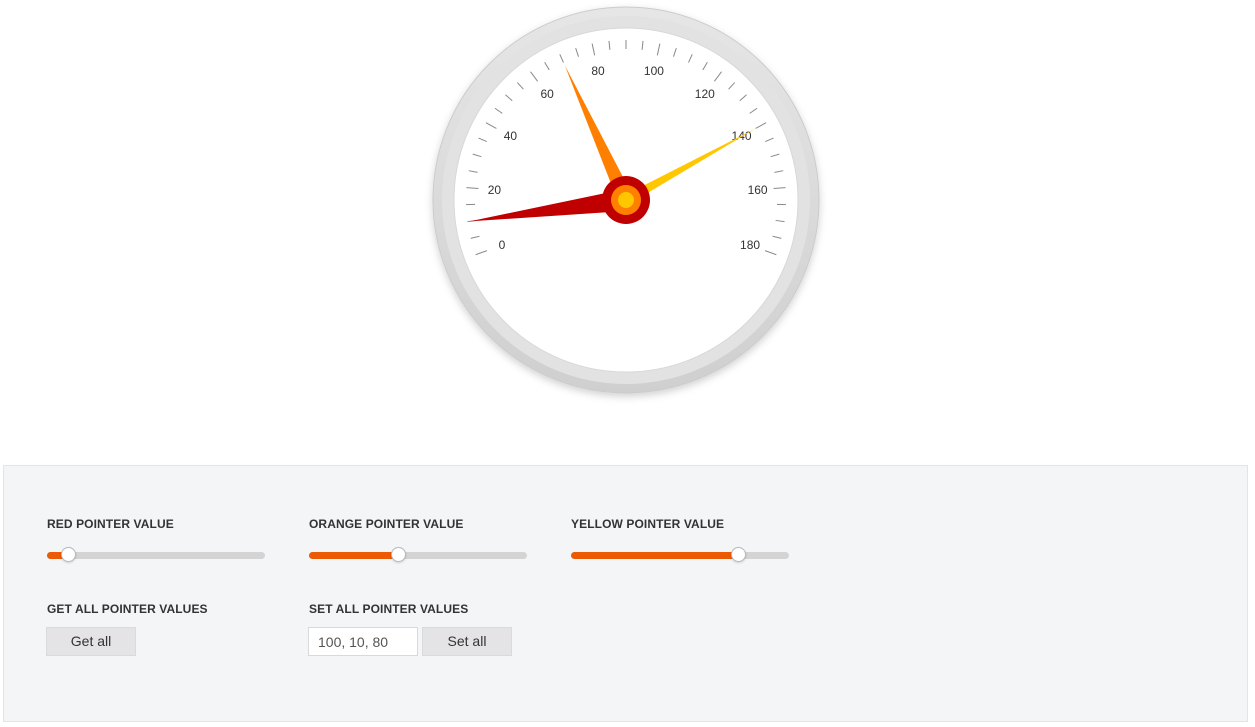  Describe the element at coordinates (363, 641) in the screenshot. I see `pointer-values-input` at that location.